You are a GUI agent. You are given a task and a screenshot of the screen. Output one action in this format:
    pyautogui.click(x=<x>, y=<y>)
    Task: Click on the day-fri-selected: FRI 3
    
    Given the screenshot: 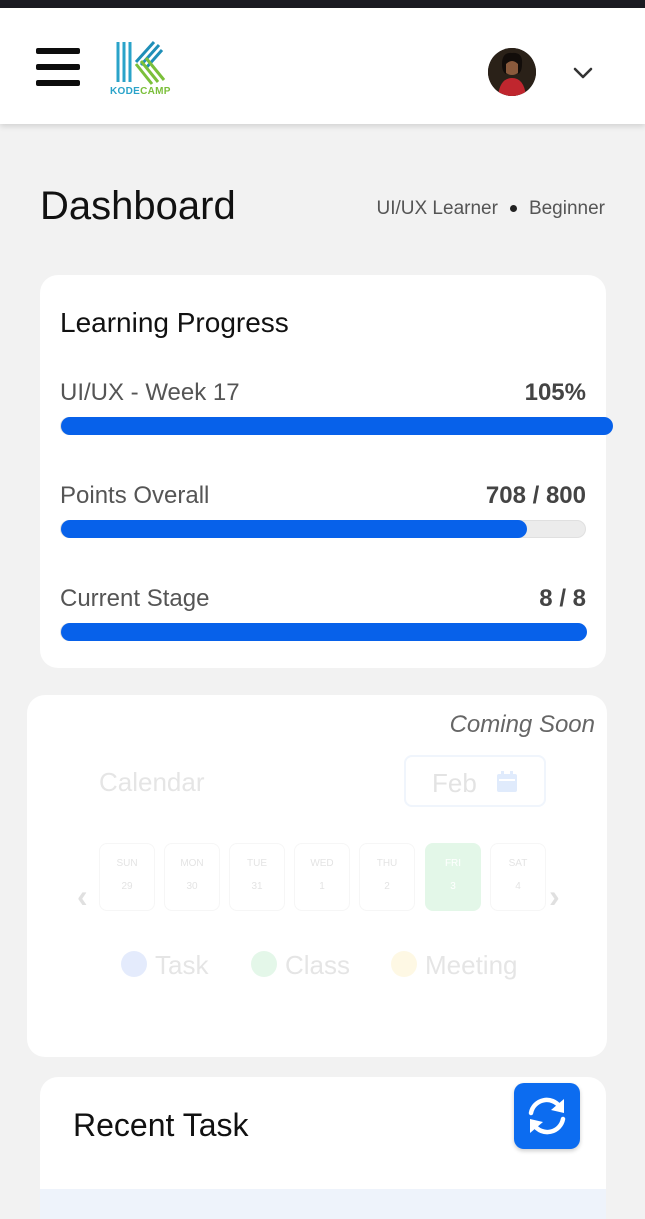 What is the action you would take?
    pyautogui.click(x=453, y=877)
    